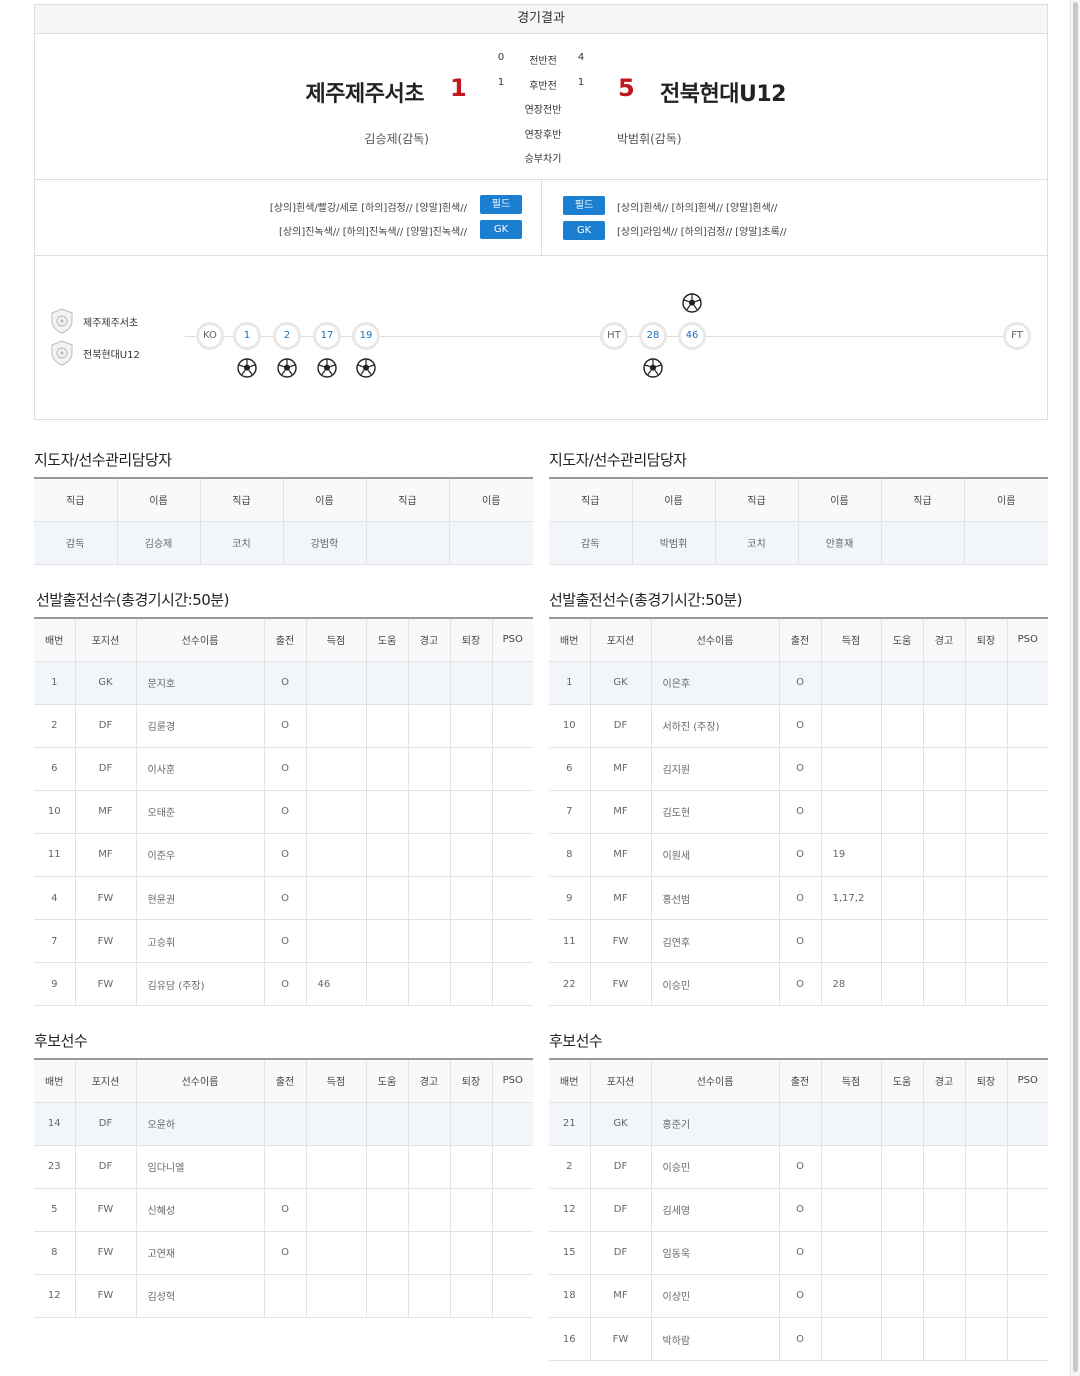 The width and height of the screenshot is (1080, 1376). I want to click on scrollbar-thumb, so click(1075, 687).